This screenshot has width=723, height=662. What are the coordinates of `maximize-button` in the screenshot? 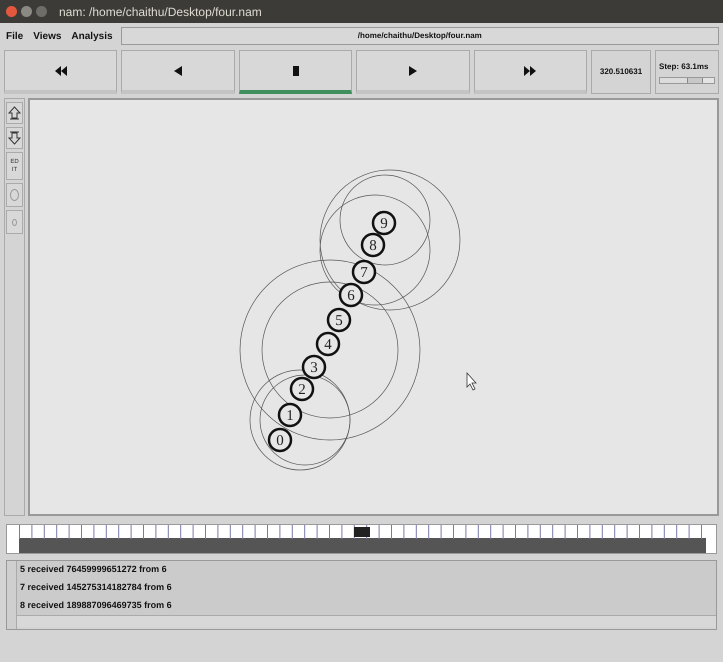 It's located at (41, 11).